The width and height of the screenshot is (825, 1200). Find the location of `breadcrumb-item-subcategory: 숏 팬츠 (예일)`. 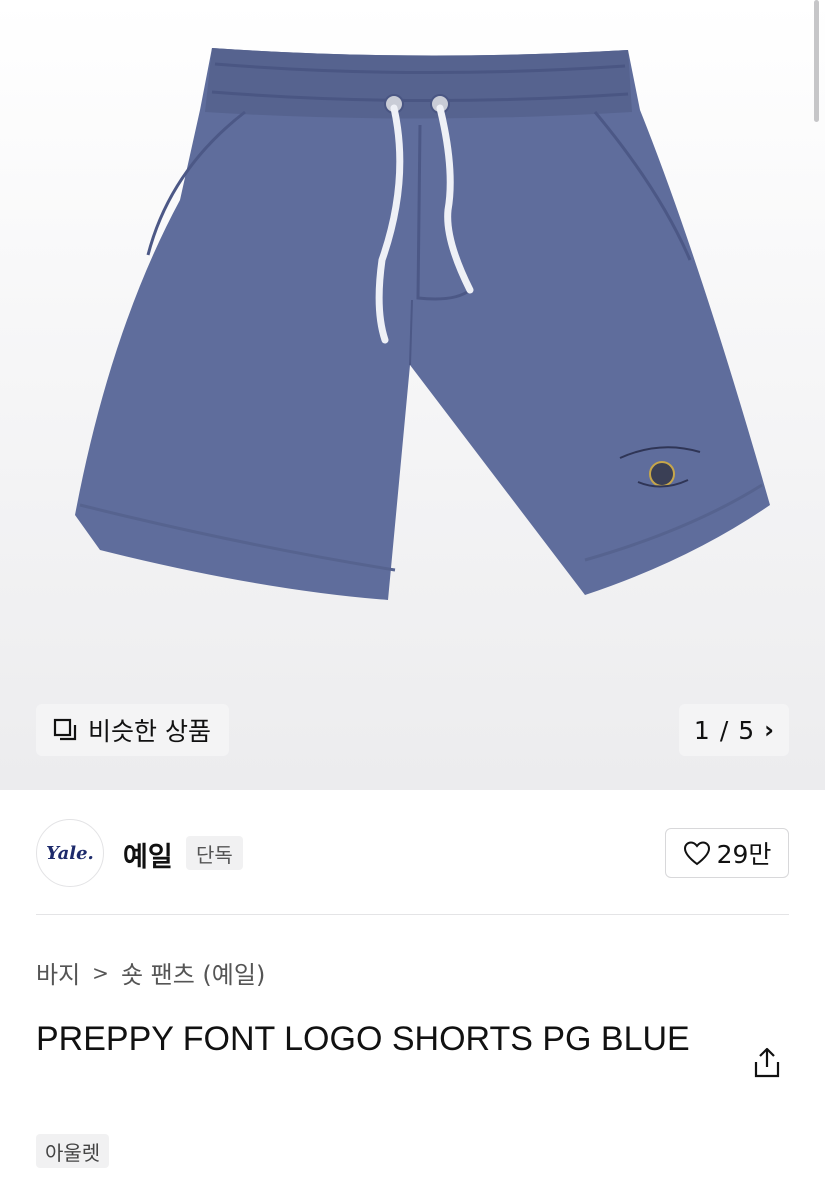

breadcrumb-item-subcategory: 숏 팬츠 (예일) is located at coordinates (193, 972).